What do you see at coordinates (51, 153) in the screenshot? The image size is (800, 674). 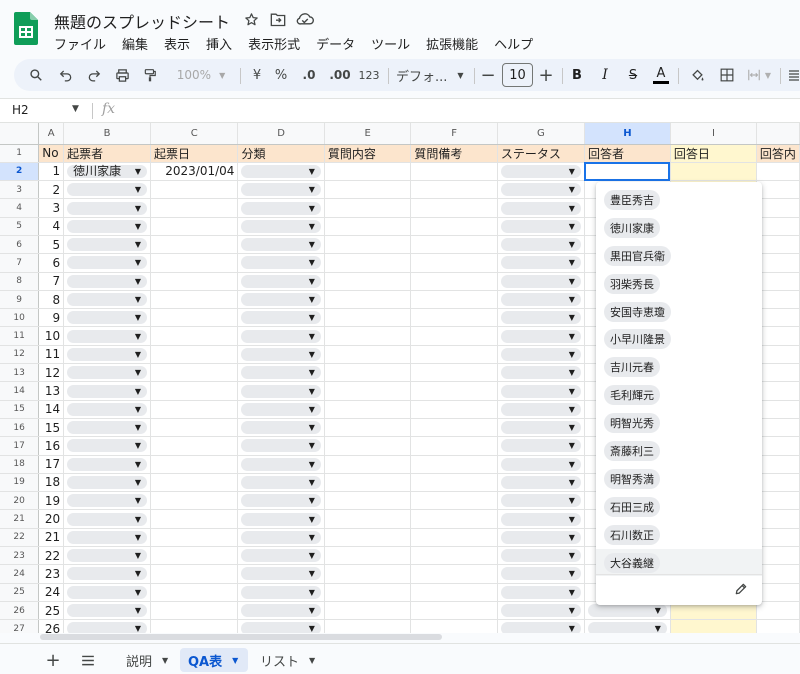 I see `header-cell: No` at bounding box center [51, 153].